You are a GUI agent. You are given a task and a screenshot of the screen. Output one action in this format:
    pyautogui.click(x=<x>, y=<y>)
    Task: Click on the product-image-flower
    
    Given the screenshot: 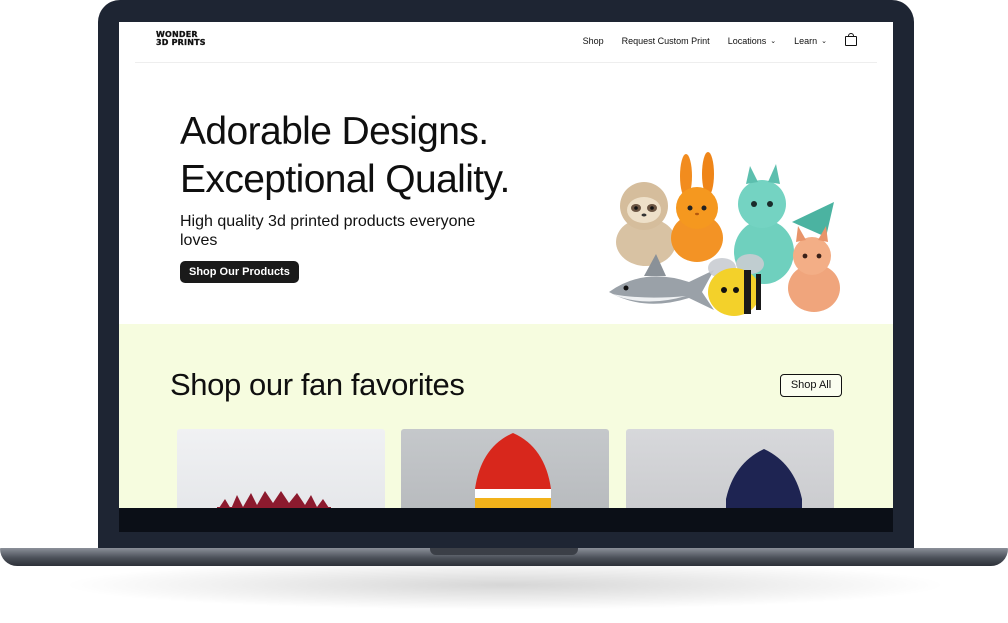 What is the action you would take?
    pyautogui.click(x=274, y=499)
    